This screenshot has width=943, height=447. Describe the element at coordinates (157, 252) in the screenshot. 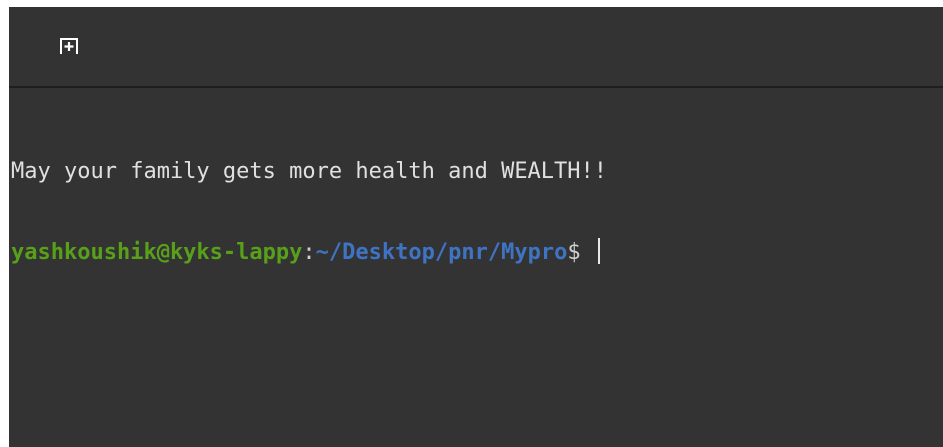

I see `prompt-user-host: yashkoushik@kyks-lappy` at that location.